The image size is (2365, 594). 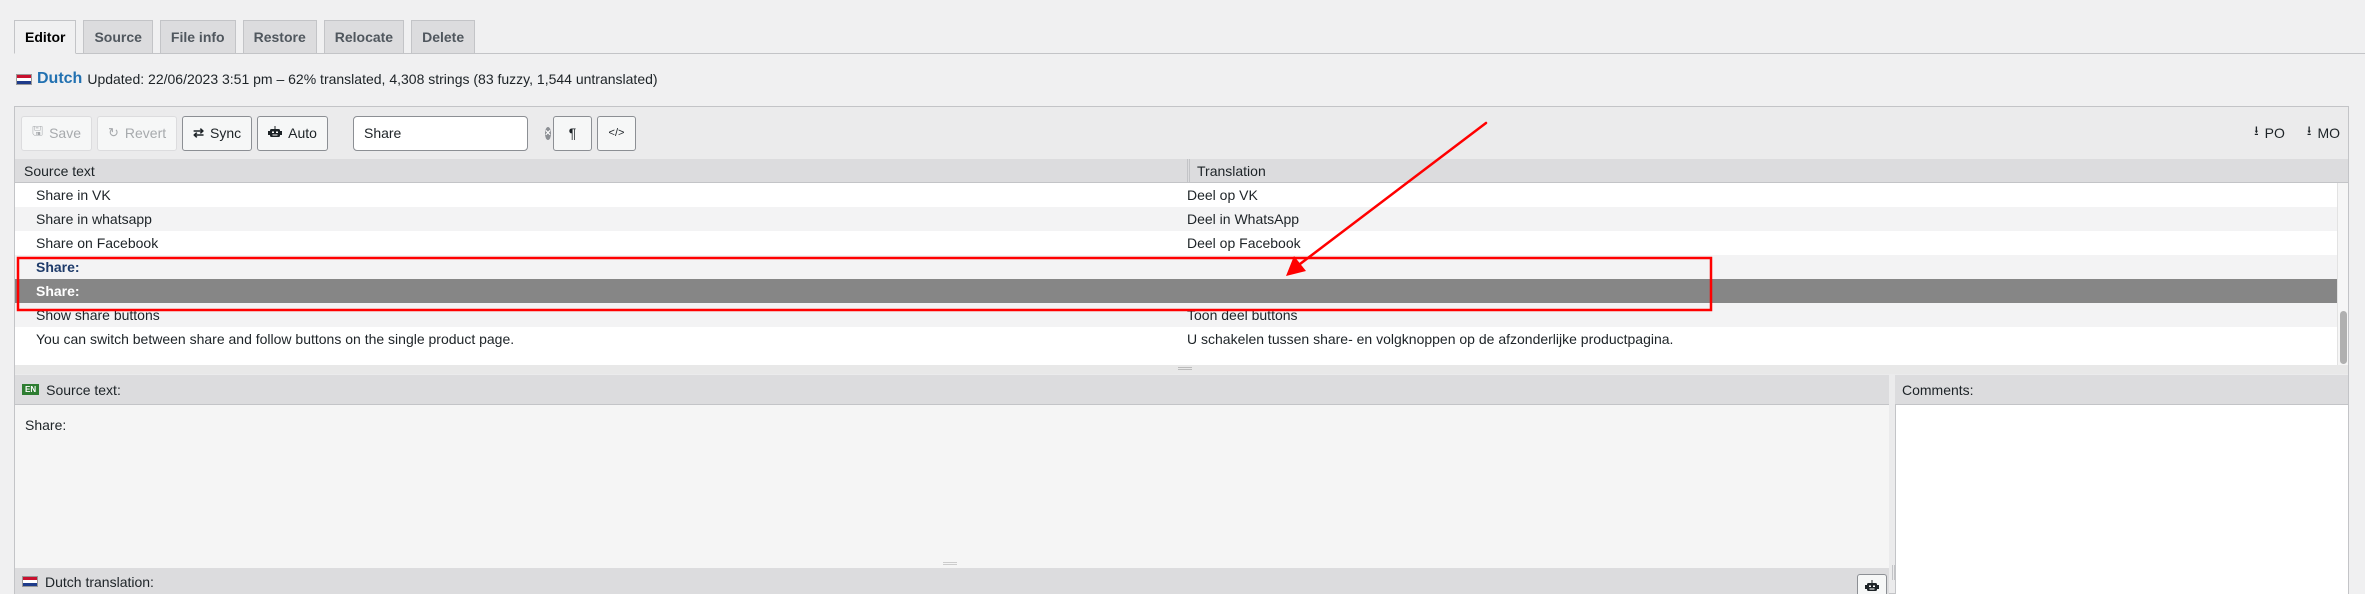 What do you see at coordinates (302, 133) in the screenshot?
I see `auto-label: Auto` at bounding box center [302, 133].